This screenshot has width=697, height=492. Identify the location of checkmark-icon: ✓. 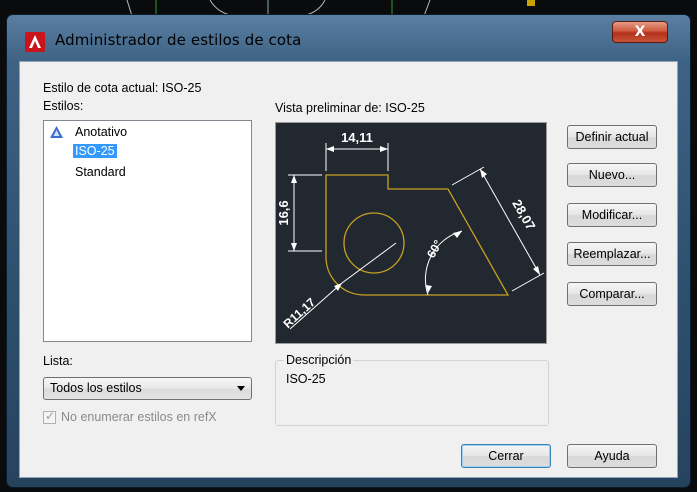
(50, 416).